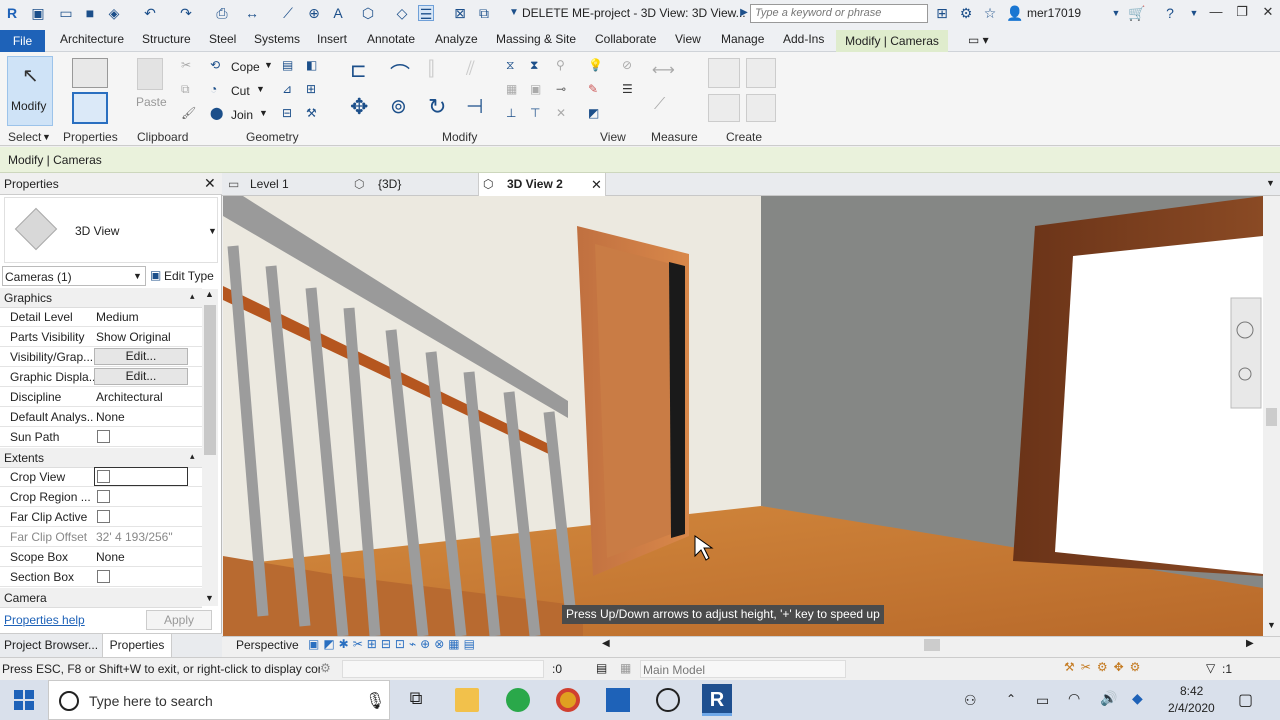  What do you see at coordinates (74, 276) in the screenshot?
I see `instance-filter-dropdown: Cameras (1) ▼` at bounding box center [74, 276].